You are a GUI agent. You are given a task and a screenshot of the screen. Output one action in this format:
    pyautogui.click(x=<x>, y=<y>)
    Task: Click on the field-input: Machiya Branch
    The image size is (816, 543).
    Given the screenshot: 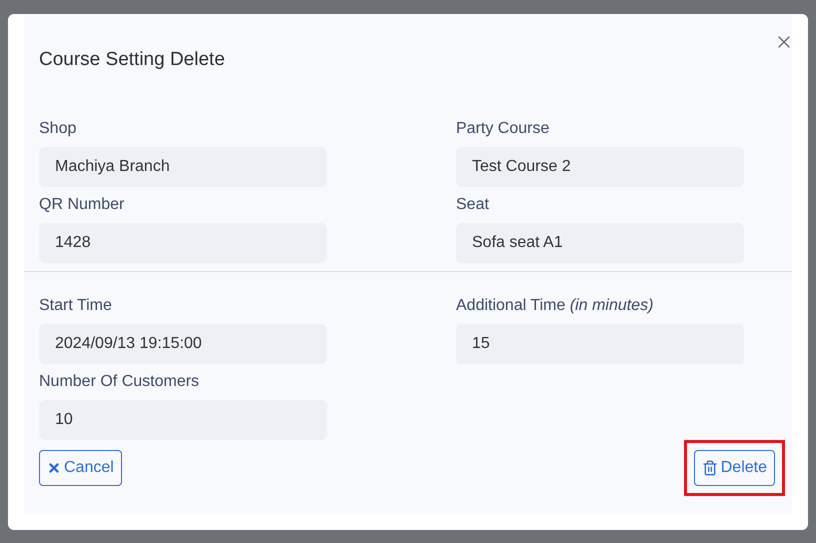 What is the action you would take?
    pyautogui.click(x=183, y=166)
    